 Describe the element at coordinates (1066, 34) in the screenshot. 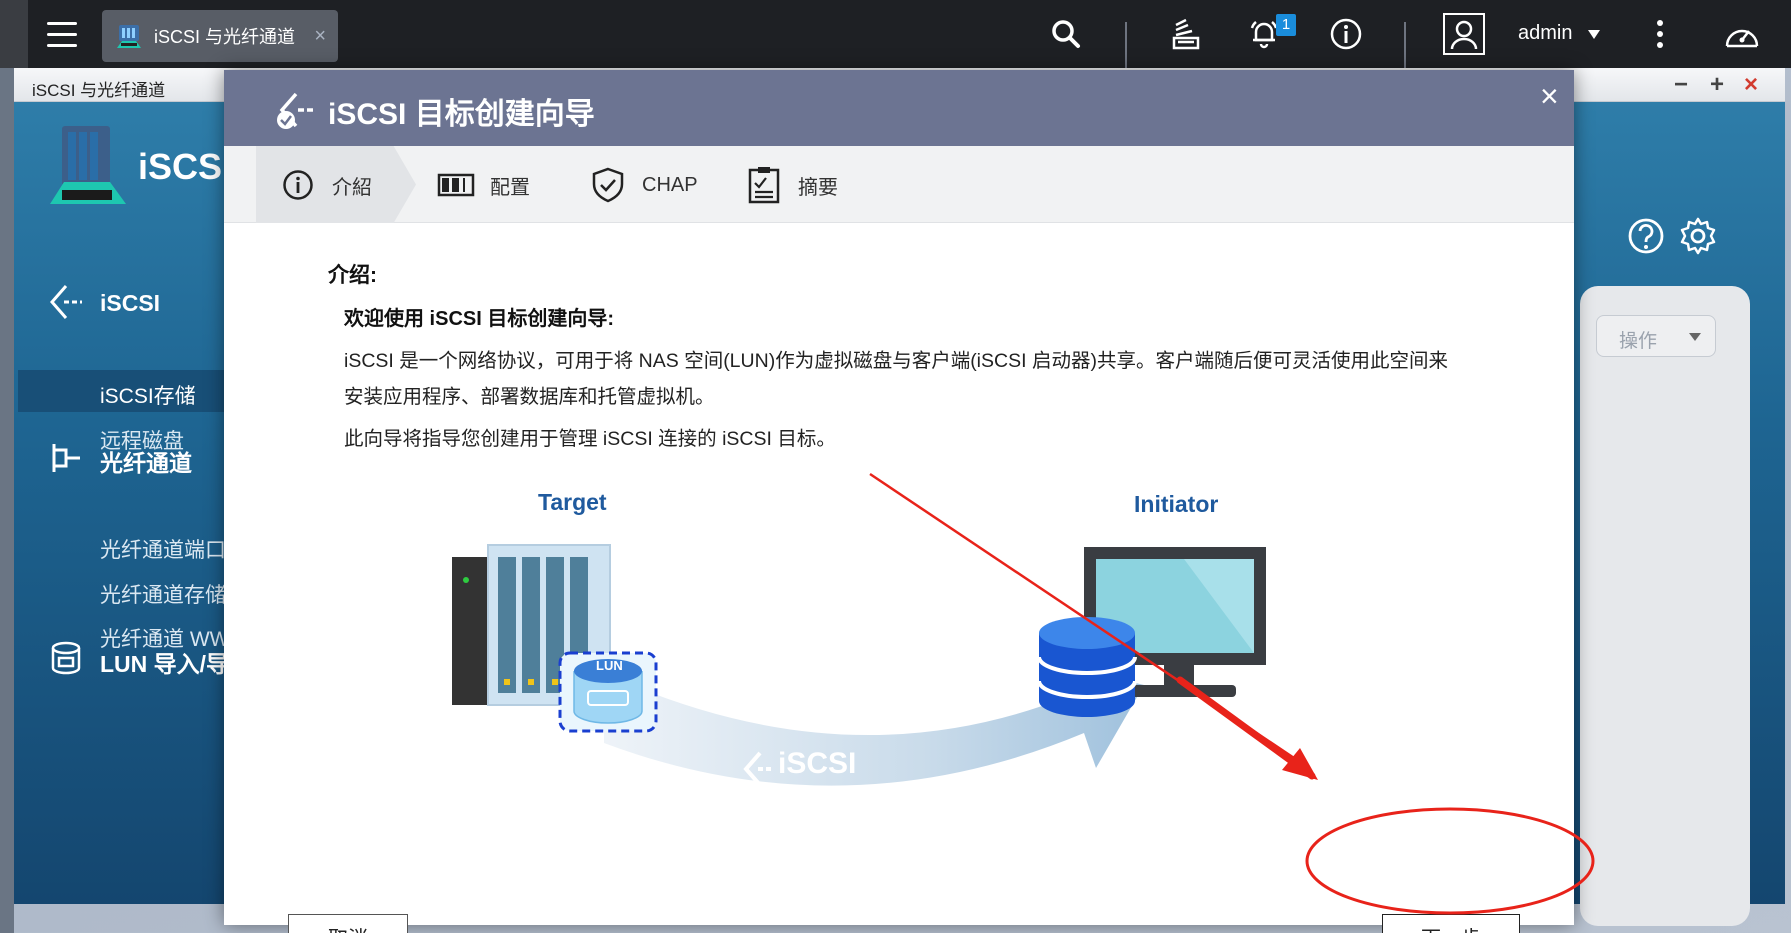

I see `search-icon` at that location.